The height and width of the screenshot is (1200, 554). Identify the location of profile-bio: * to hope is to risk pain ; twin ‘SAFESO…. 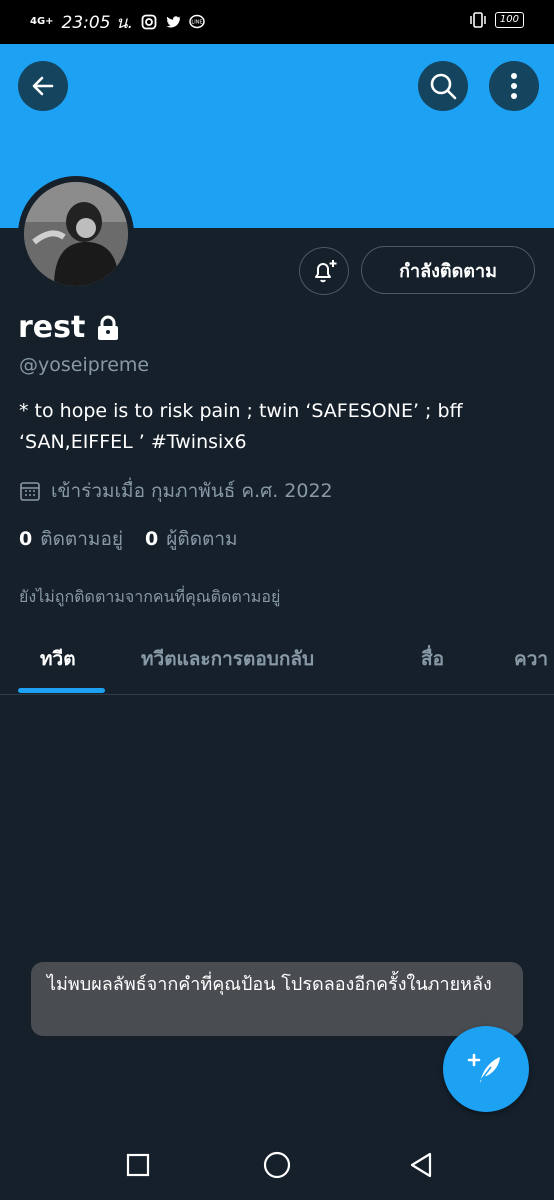
(241, 426).